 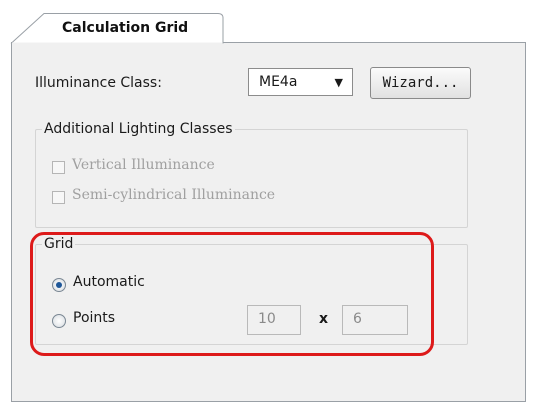 I want to click on automatic-label: Automatic, so click(x=109, y=282).